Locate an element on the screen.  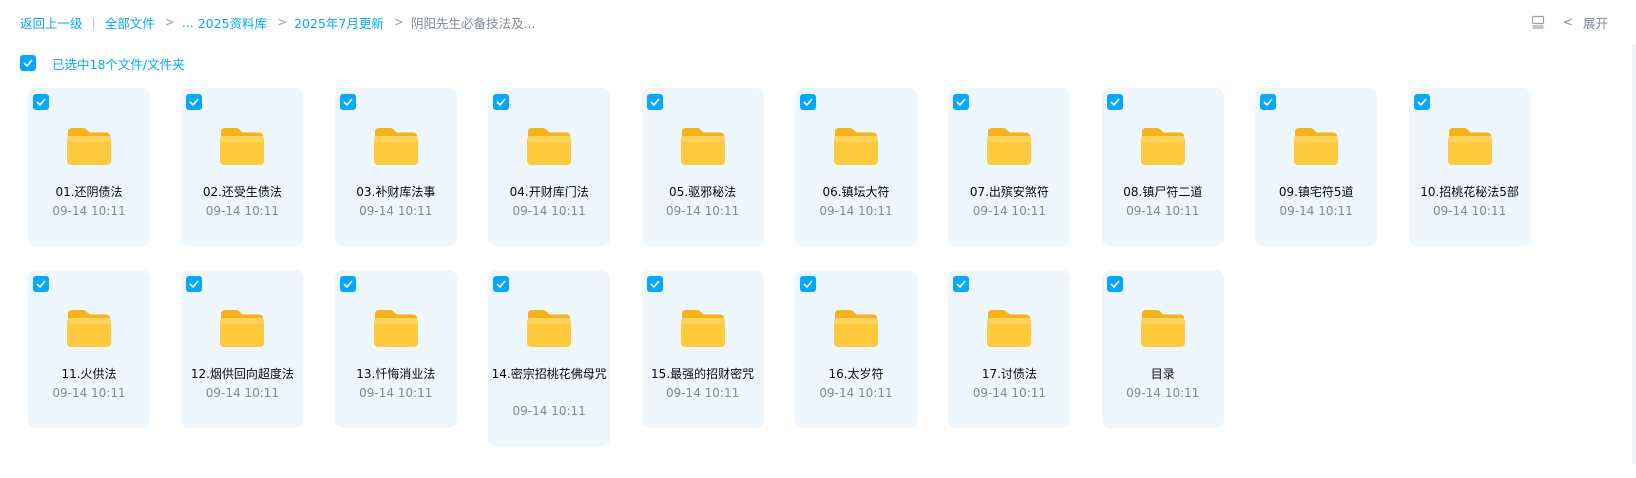
folder-card: 04.开财库门法 09-14 10:11 is located at coordinates (549, 167).